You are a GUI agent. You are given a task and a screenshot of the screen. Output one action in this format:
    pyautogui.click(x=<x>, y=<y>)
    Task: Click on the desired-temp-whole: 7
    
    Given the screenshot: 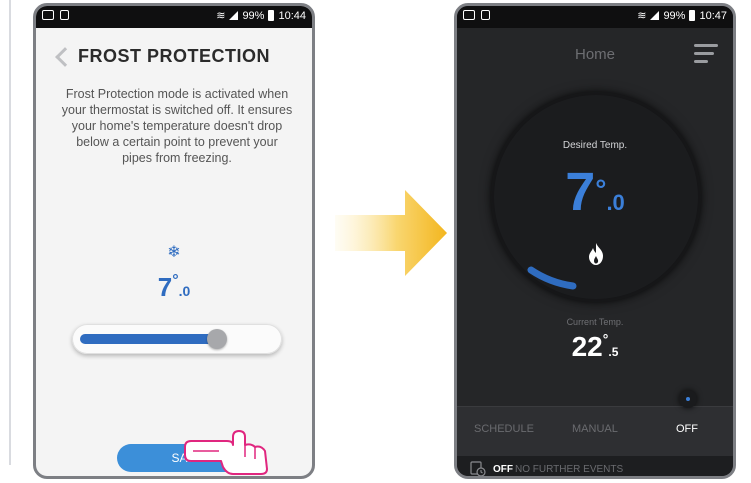 What is the action you would take?
    pyautogui.click(x=580, y=192)
    